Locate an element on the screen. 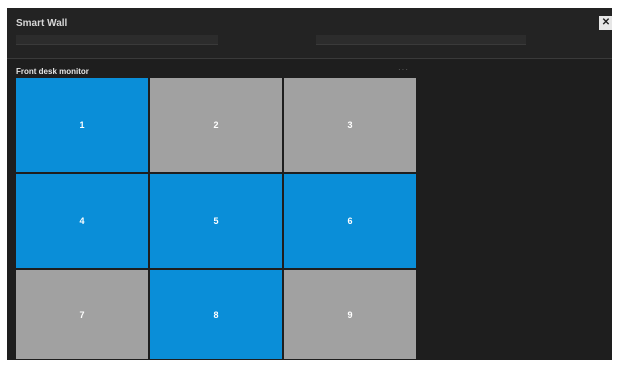  wall-tile-5: 5 is located at coordinates (216, 221).